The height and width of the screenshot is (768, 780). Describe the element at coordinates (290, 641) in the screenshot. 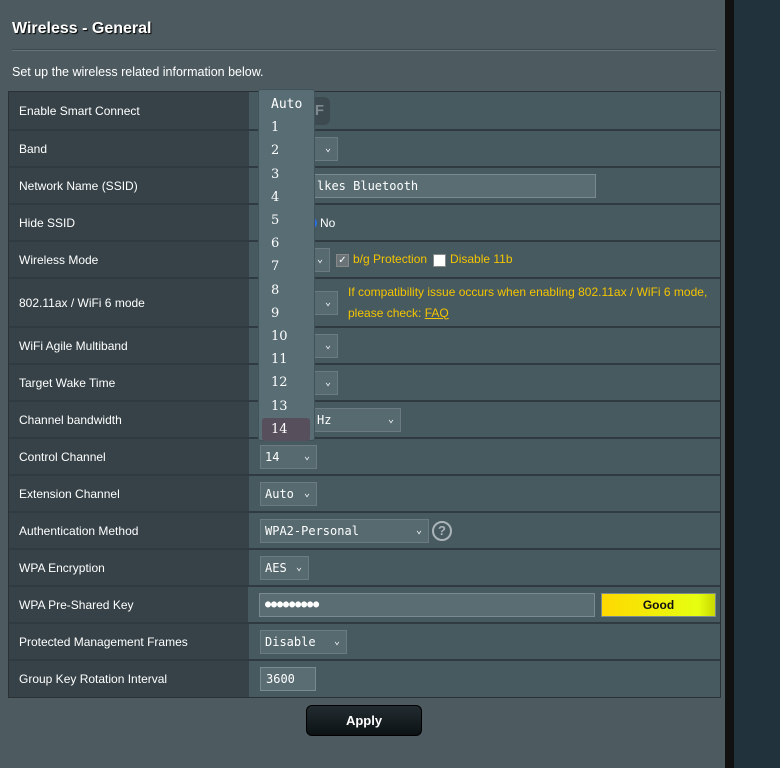

I see `pmf-value: Disable` at that location.